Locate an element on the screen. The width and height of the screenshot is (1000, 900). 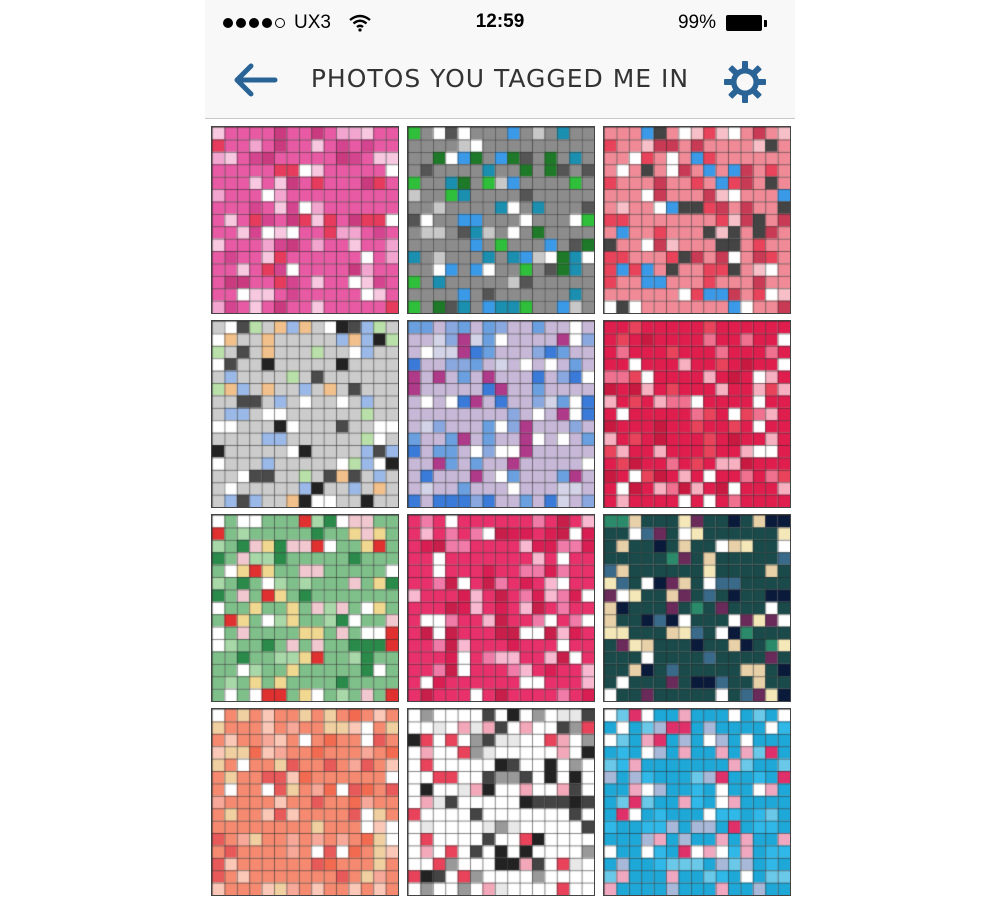
battery-tip is located at coordinates (765, 23).